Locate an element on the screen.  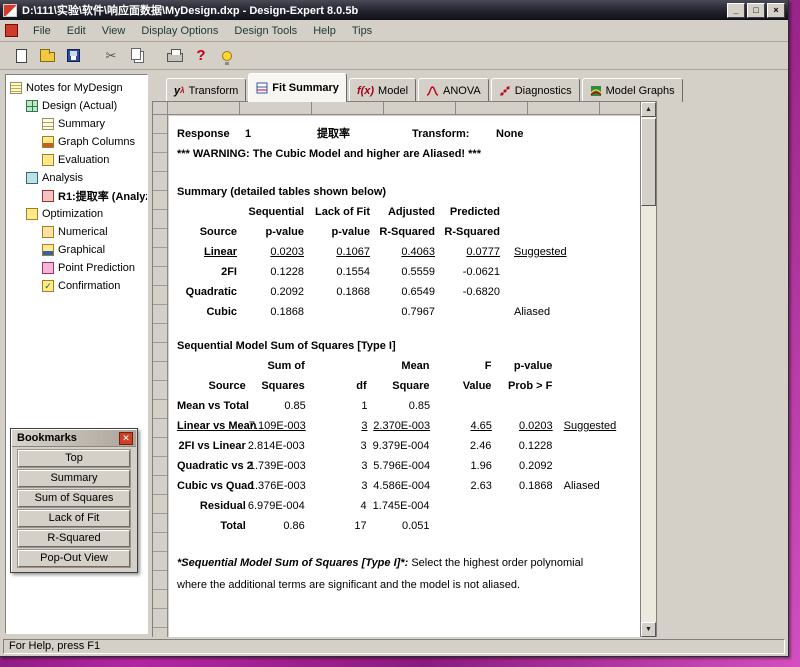
bookmark-button: Lack of Fit is located at coordinates (74, 518).